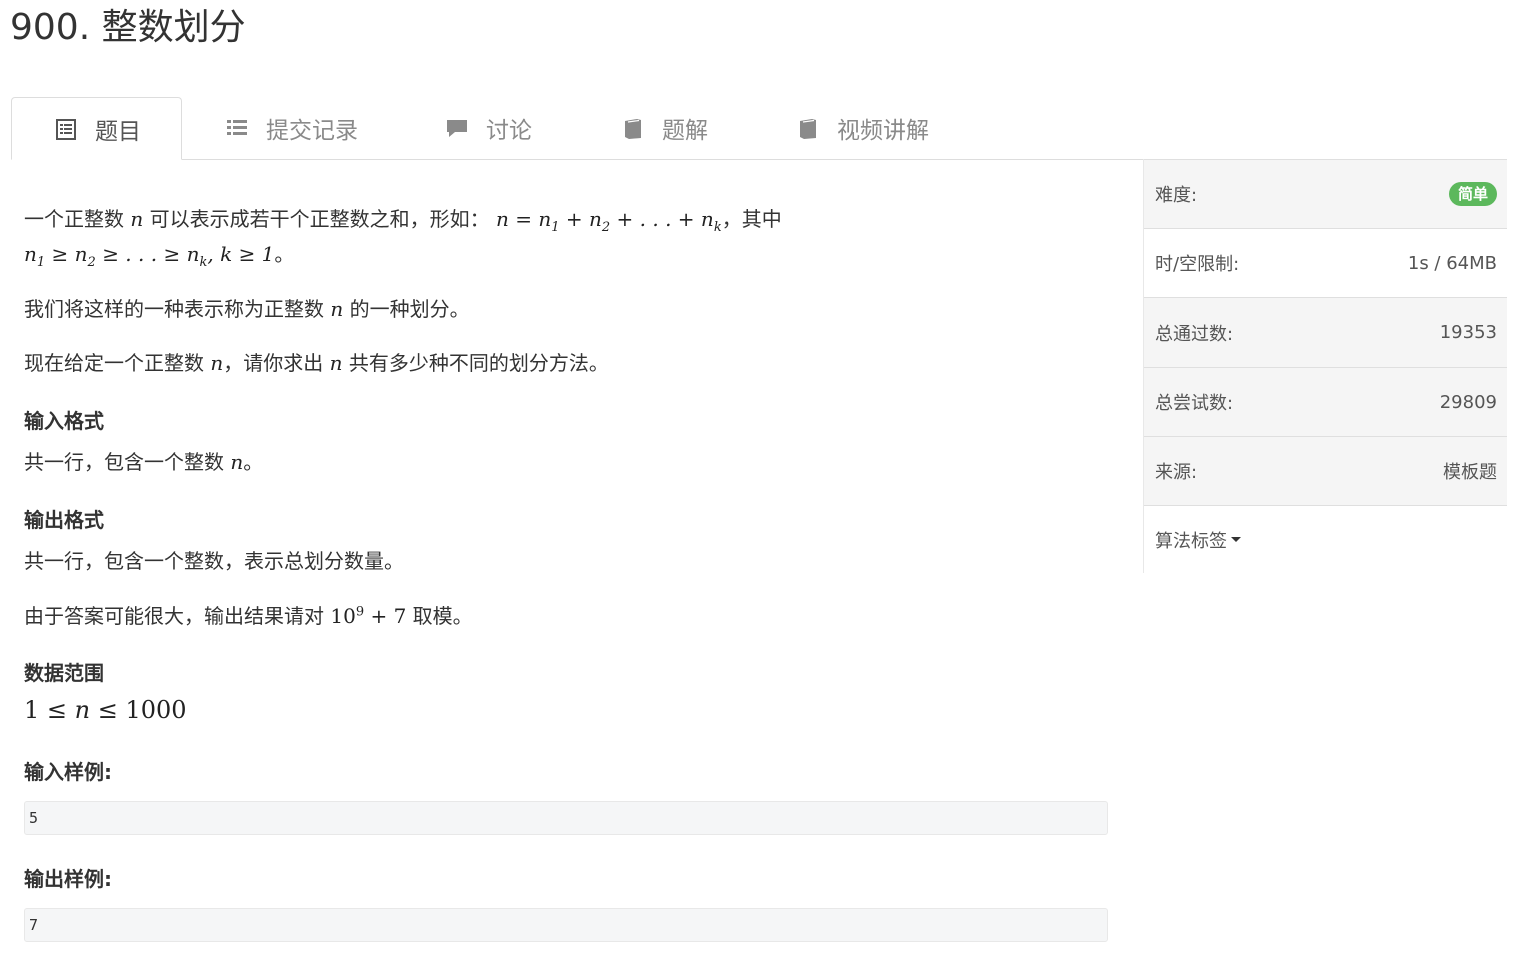 Image resolution: width=1513 pixels, height=953 pixels. What do you see at coordinates (1194, 403) in the screenshot?
I see `attempts-label: 总尝试数:` at bounding box center [1194, 403].